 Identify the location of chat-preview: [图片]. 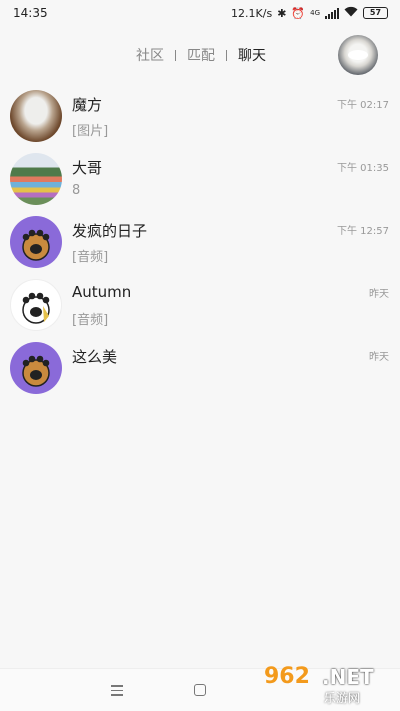
(90, 131).